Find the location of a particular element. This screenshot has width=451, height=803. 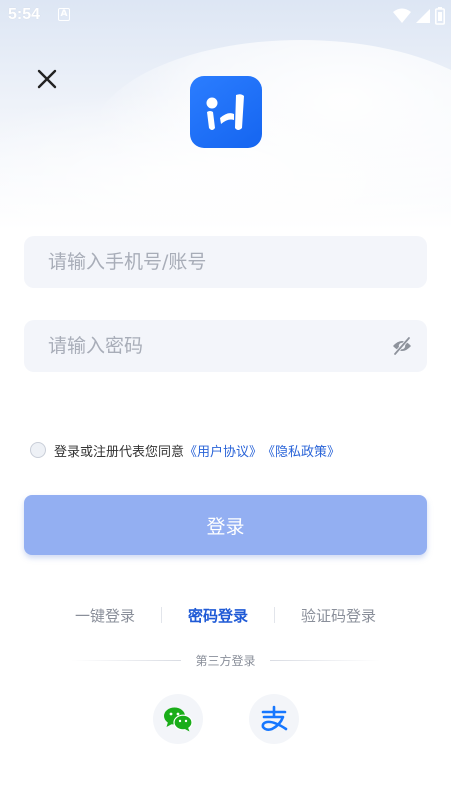

account-field is located at coordinates (225, 262).